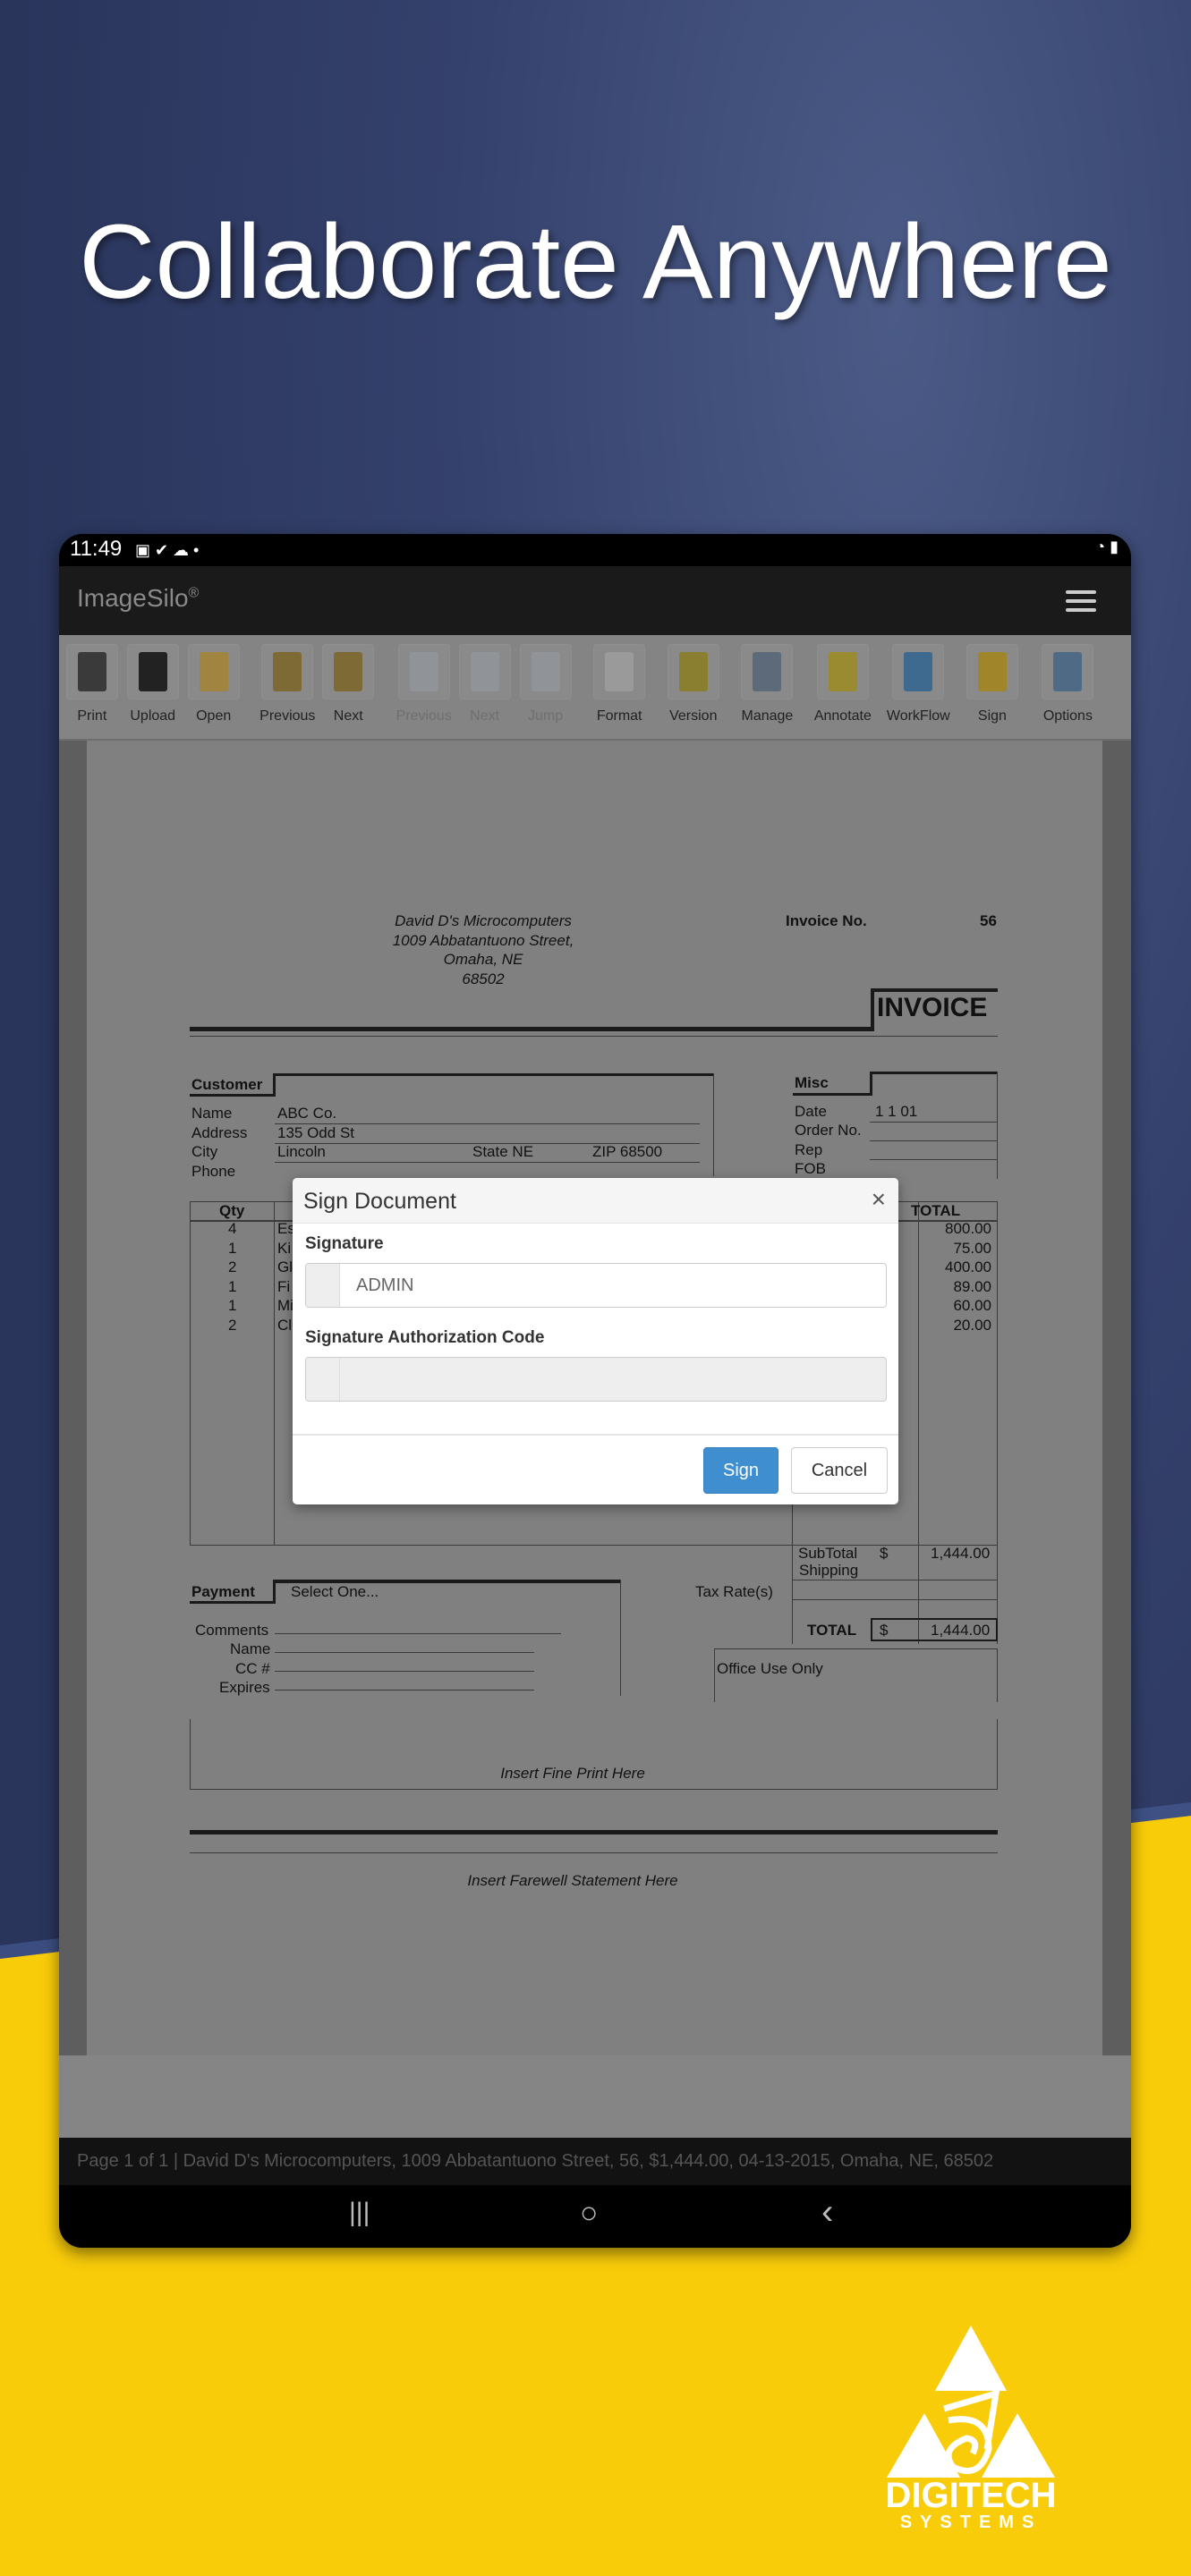 Image resolution: width=1191 pixels, height=2576 pixels. What do you see at coordinates (138, 598) in the screenshot?
I see `app-brand: ImageSilo®` at bounding box center [138, 598].